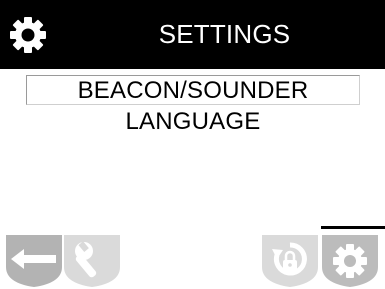 The width and height of the screenshot is (385, 289). What do you see at coordinates (193, 122) in the screenshot?
I see `menu-item-language: LANGUAGE` at bounding box center [193, 122].